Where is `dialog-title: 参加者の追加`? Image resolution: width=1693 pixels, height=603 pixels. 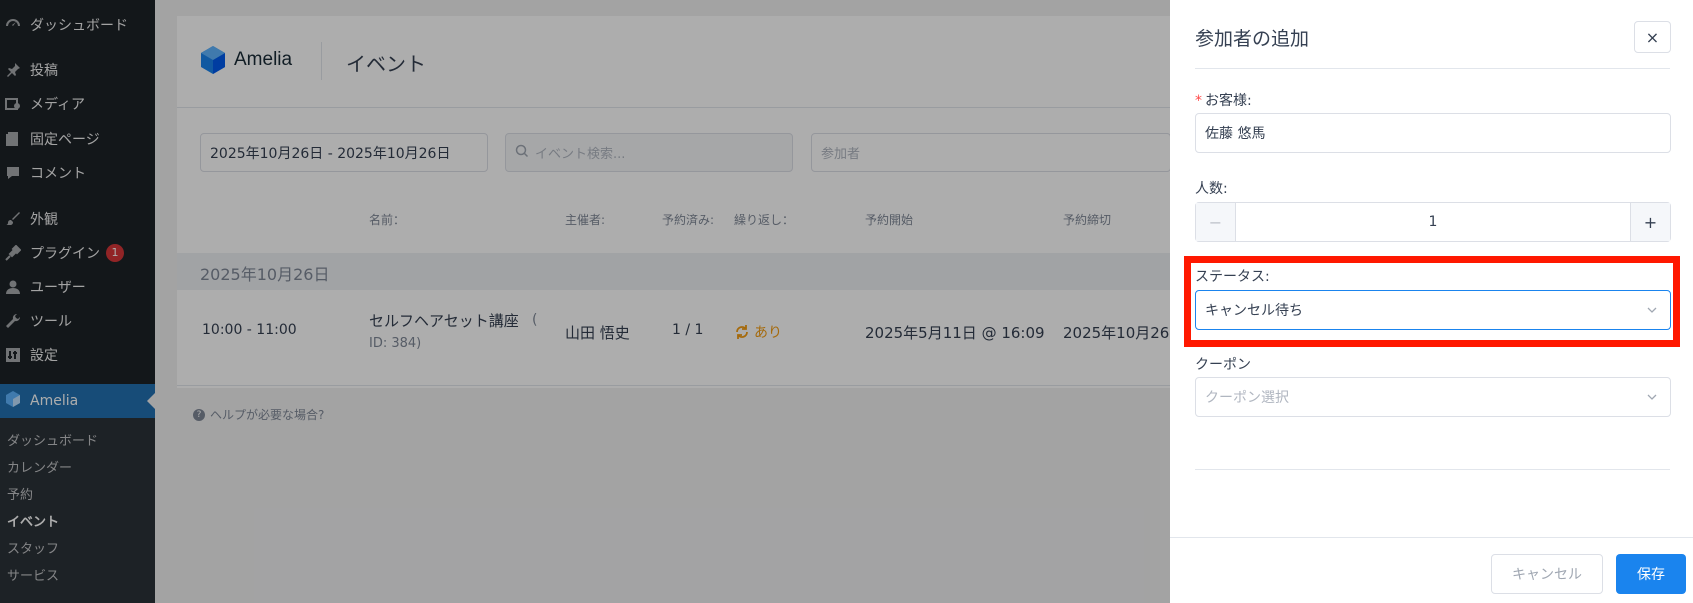 dialog-title: 参加者の追加 is located at coordinates (1252, 39).